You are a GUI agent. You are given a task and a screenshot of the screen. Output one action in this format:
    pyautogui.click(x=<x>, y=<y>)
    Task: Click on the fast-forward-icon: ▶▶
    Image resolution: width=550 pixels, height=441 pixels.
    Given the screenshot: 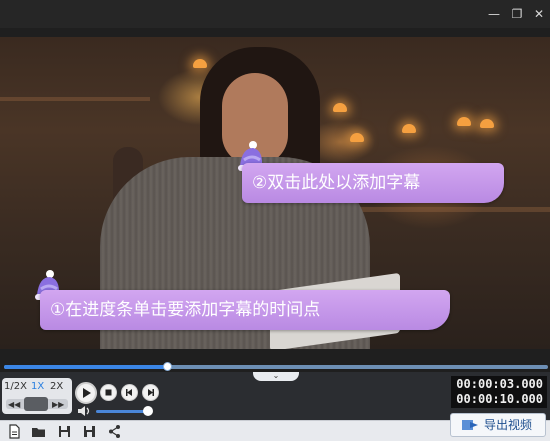 What is the action you would take?
    pyautogui.click(x=58, y=404)
    